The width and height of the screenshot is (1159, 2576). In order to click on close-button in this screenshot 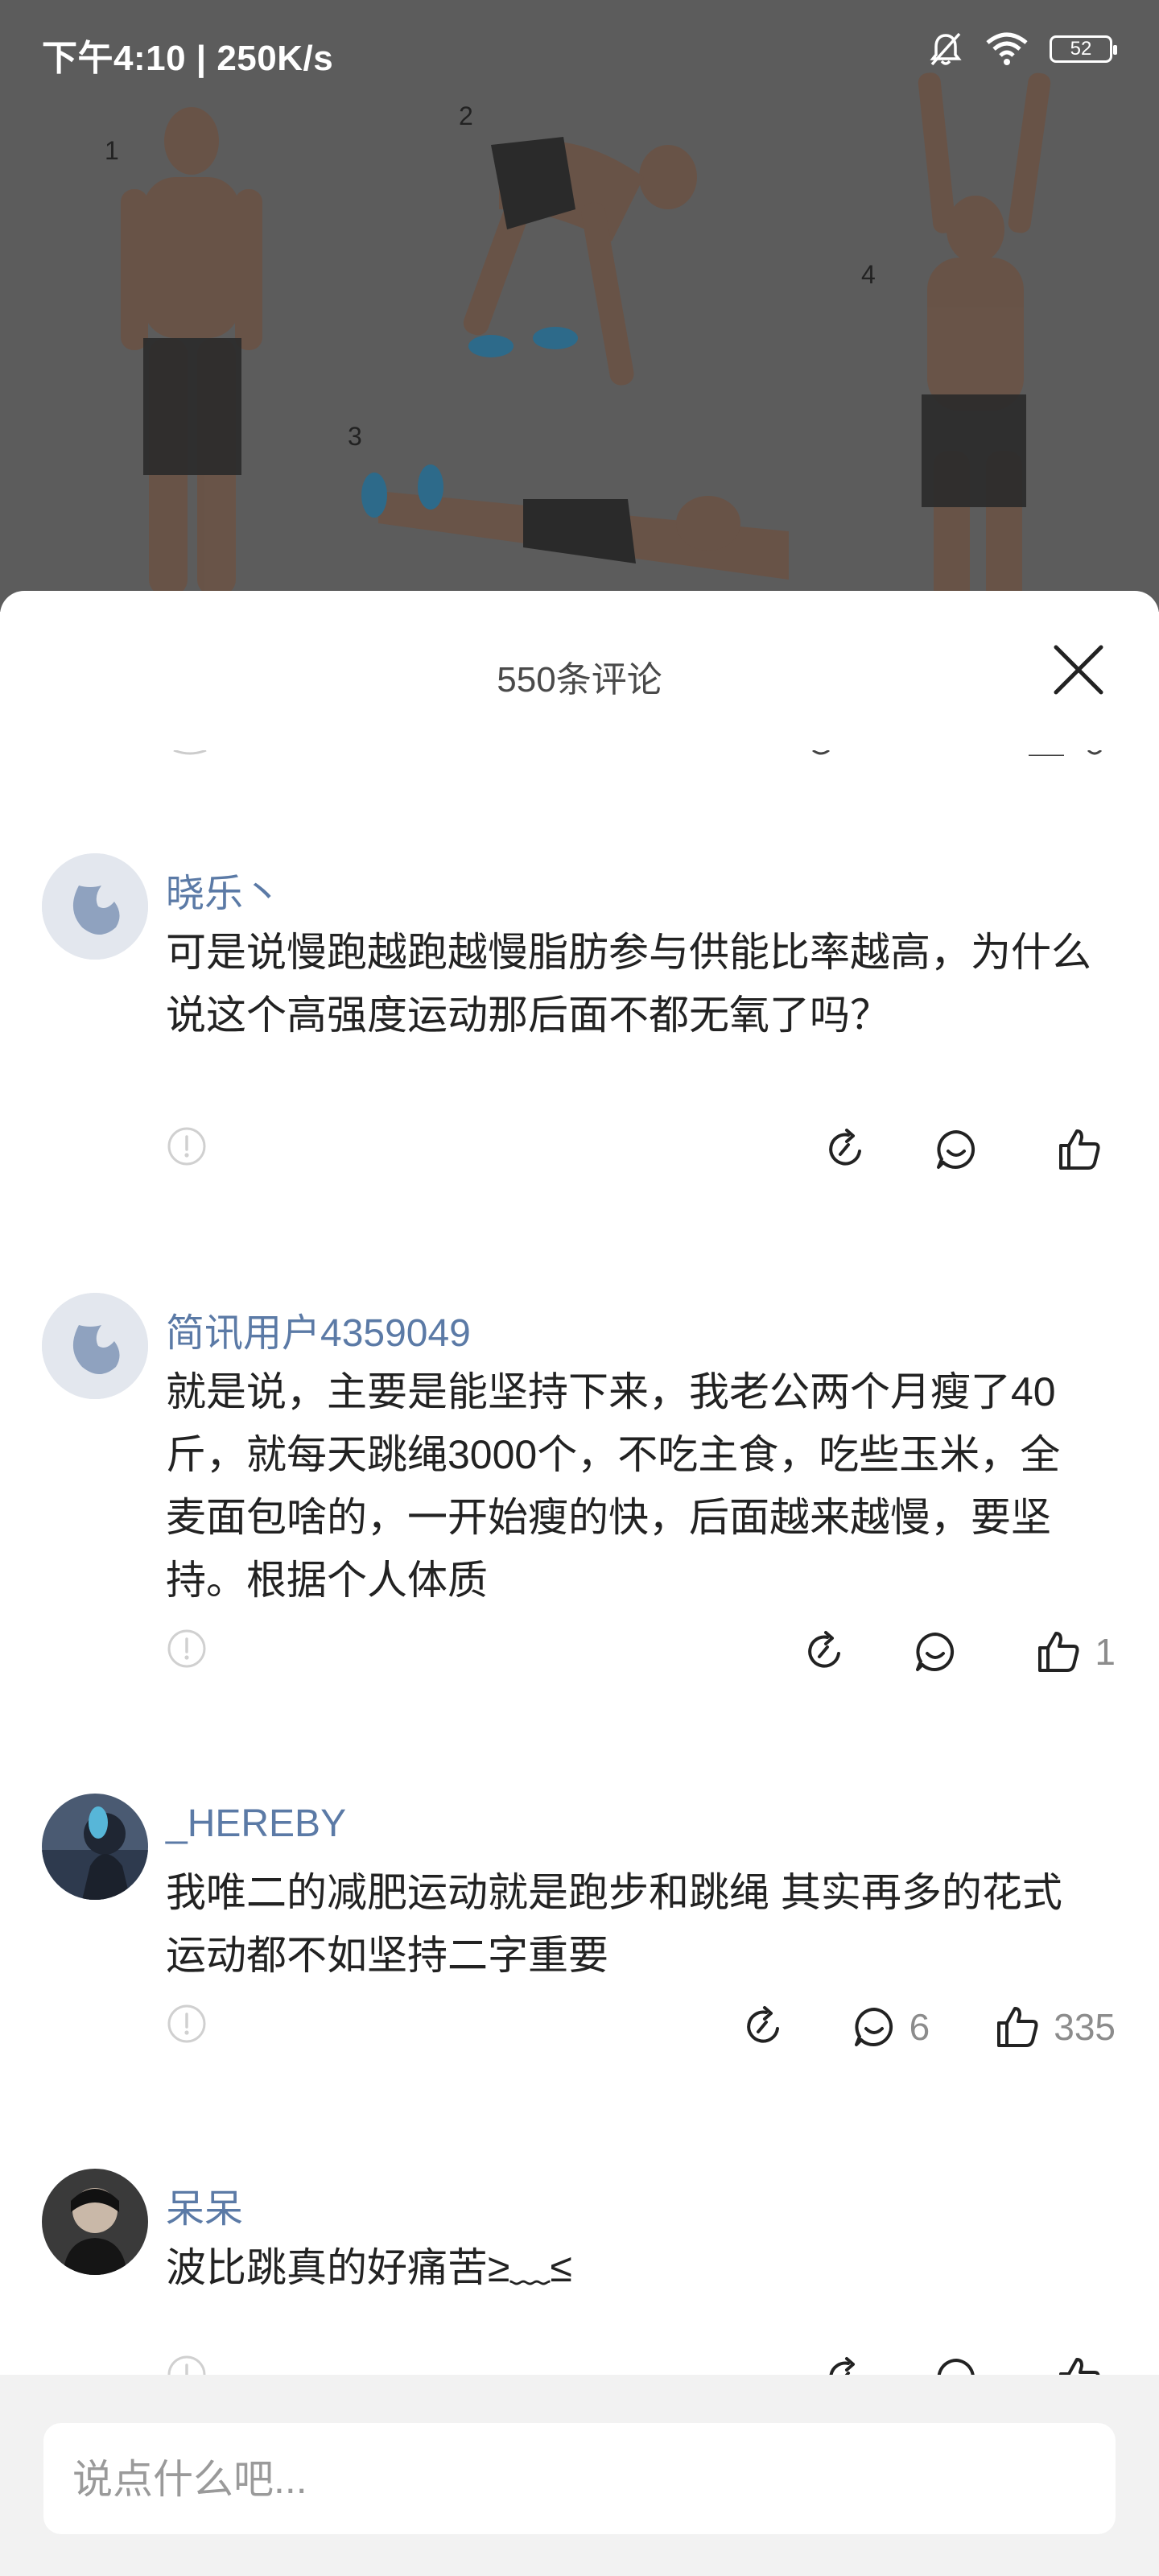, I will do `click(1078, 669)`.